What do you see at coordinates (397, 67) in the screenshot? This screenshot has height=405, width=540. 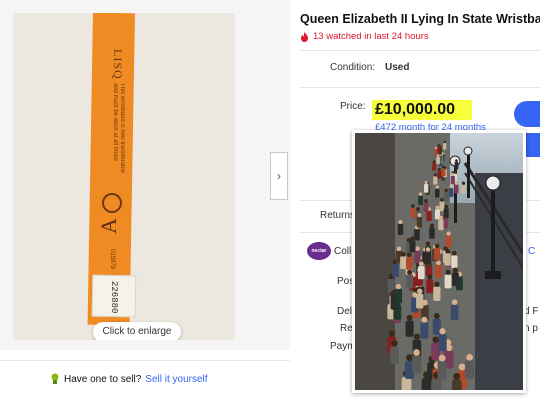 I see `condition-value: Used` at bounding box center [397, 67].